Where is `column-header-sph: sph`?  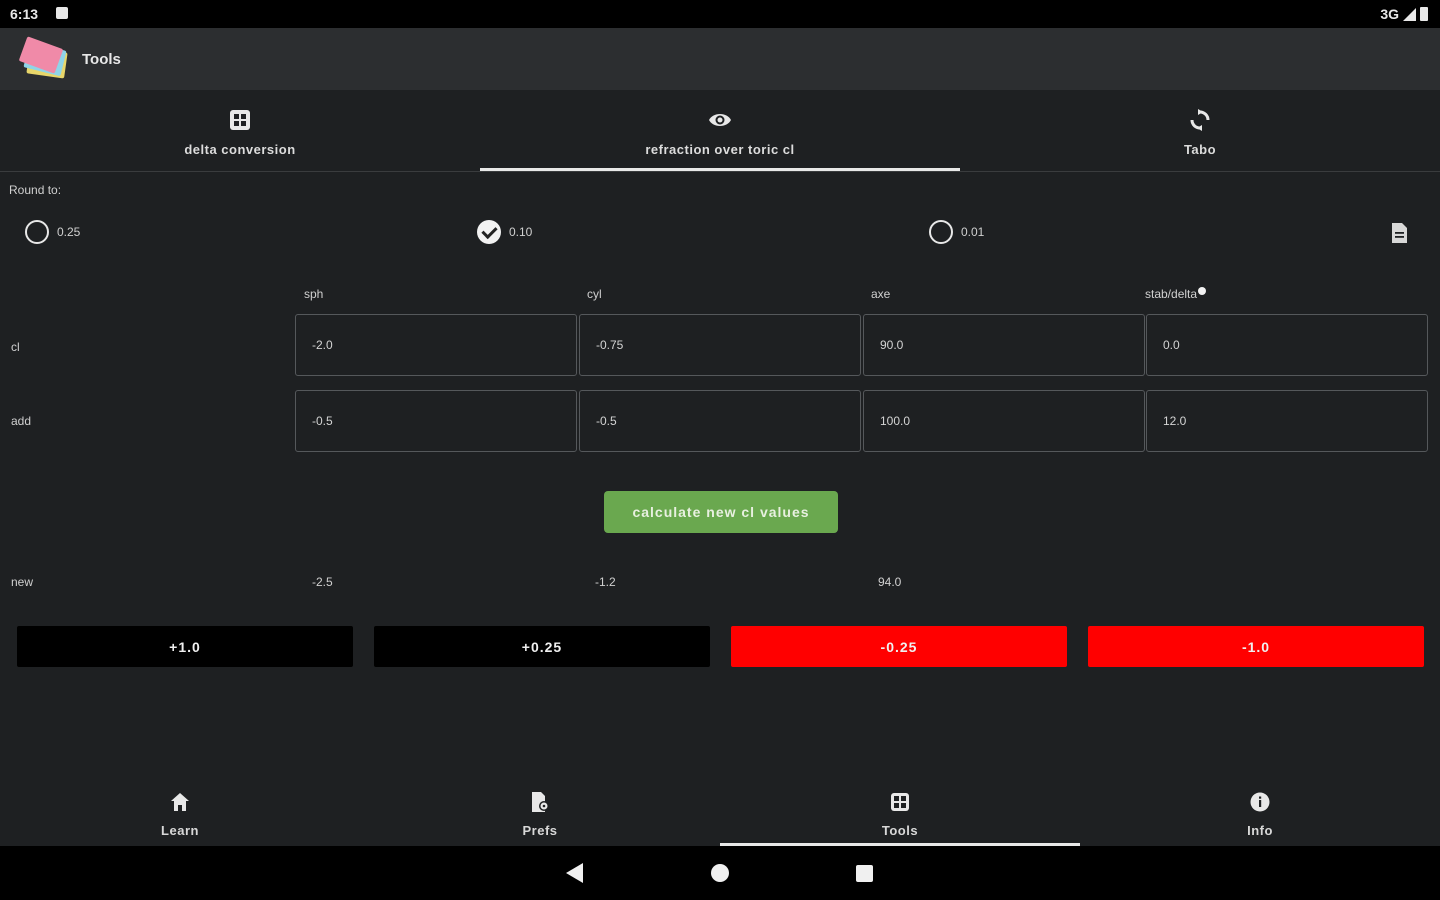
column-header-sph: sph is located at coordinates (314, 294).